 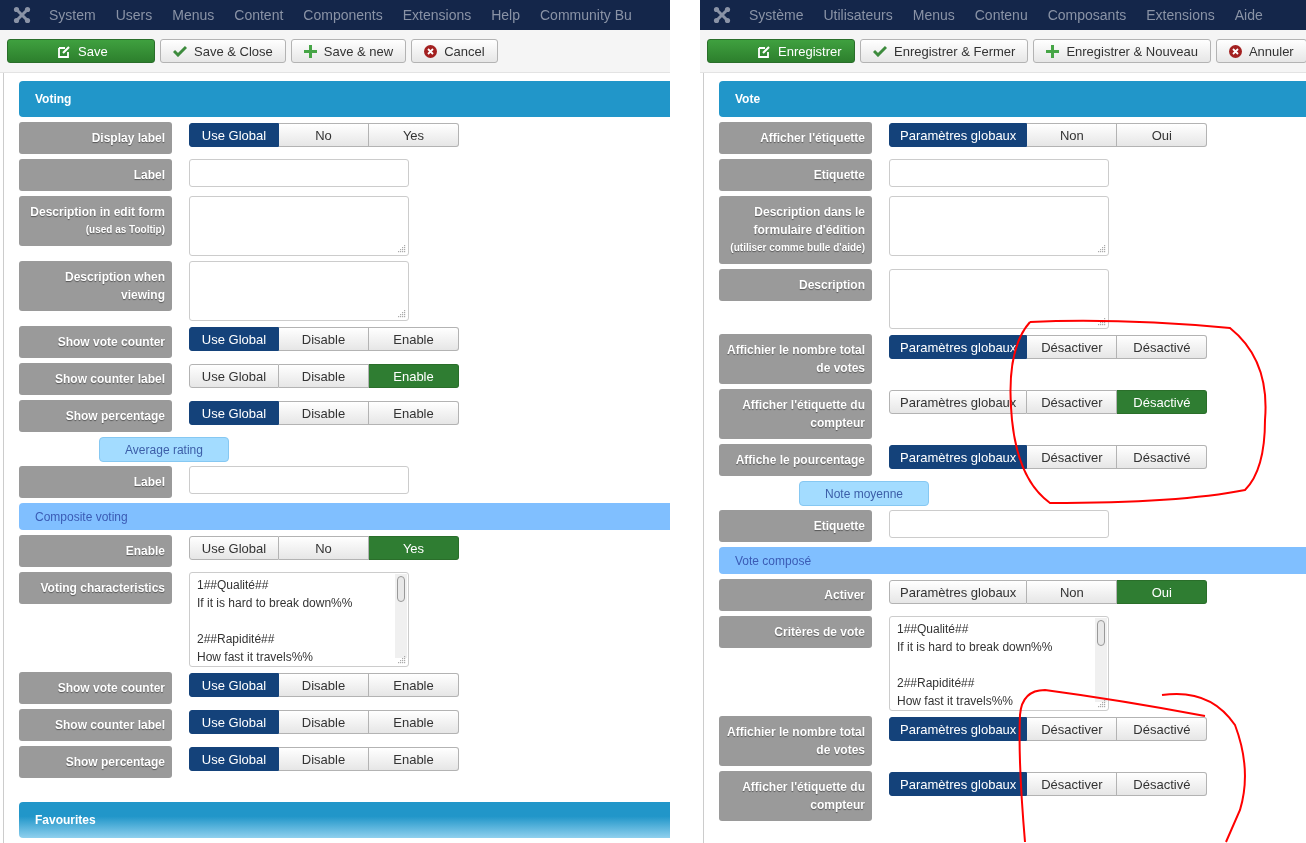 I want to click on toolbar-button: Save & Close, so click(x=223, y=51).